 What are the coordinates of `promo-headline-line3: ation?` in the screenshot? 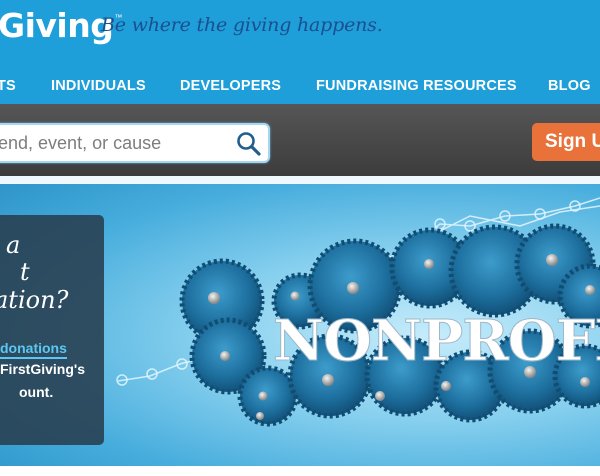 It's located at (34, 300).